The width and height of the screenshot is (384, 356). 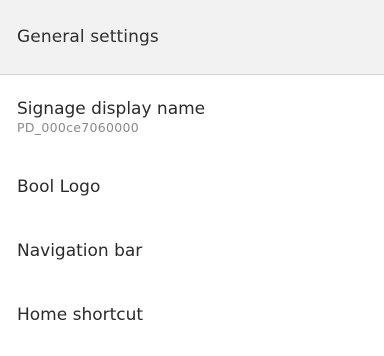 I want to click on list-item-title: Bool Logo, so click(x=59, y=187).